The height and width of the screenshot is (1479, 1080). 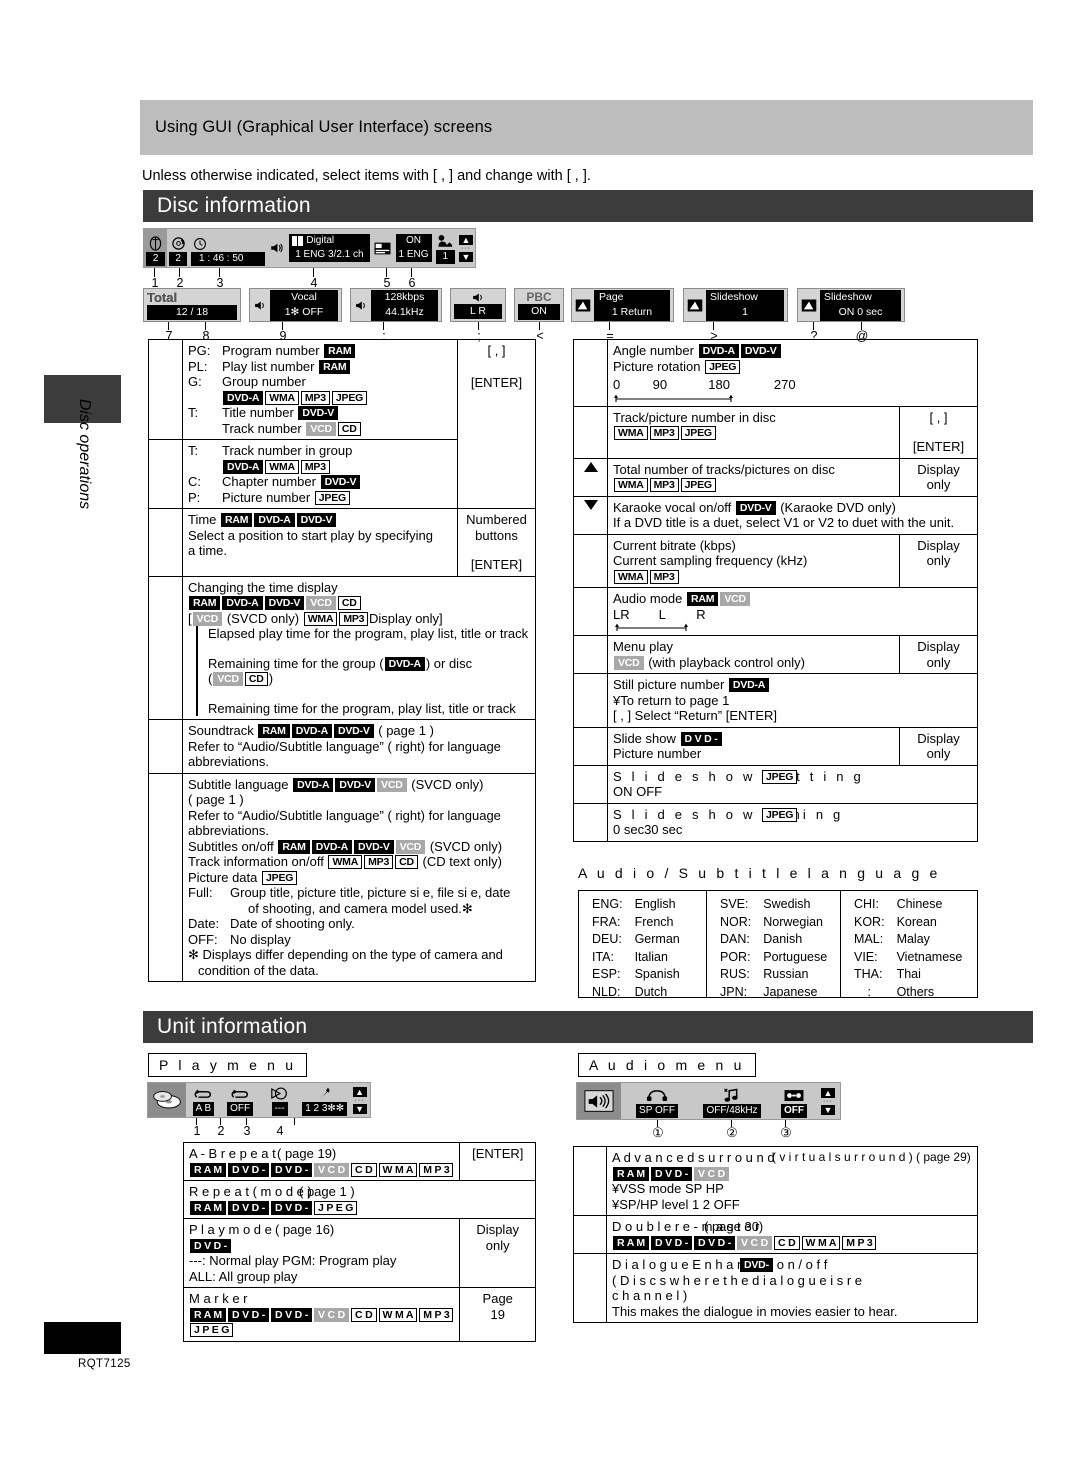 I want to click on text-return-page: ¥To return to page 1, so click(x=671, y=700).